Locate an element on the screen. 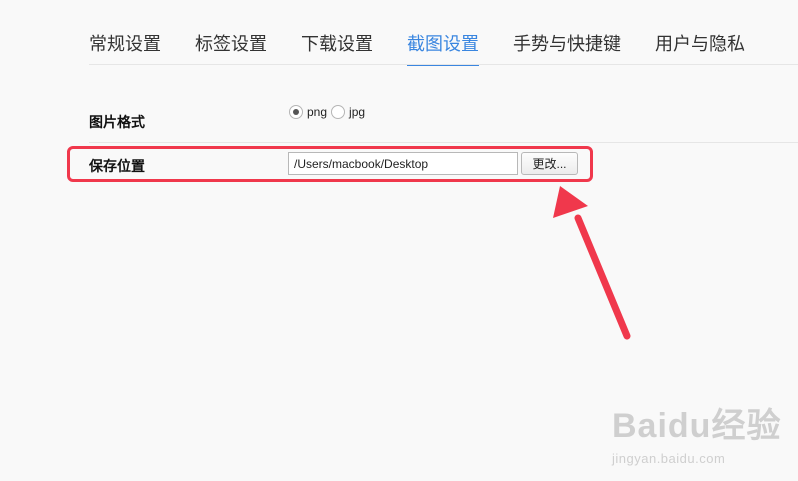 This screenshot has height=481, width=798. baidu-watermark: Baidu经验 jingyan.baidu.com is located at coordinates (696, 432).